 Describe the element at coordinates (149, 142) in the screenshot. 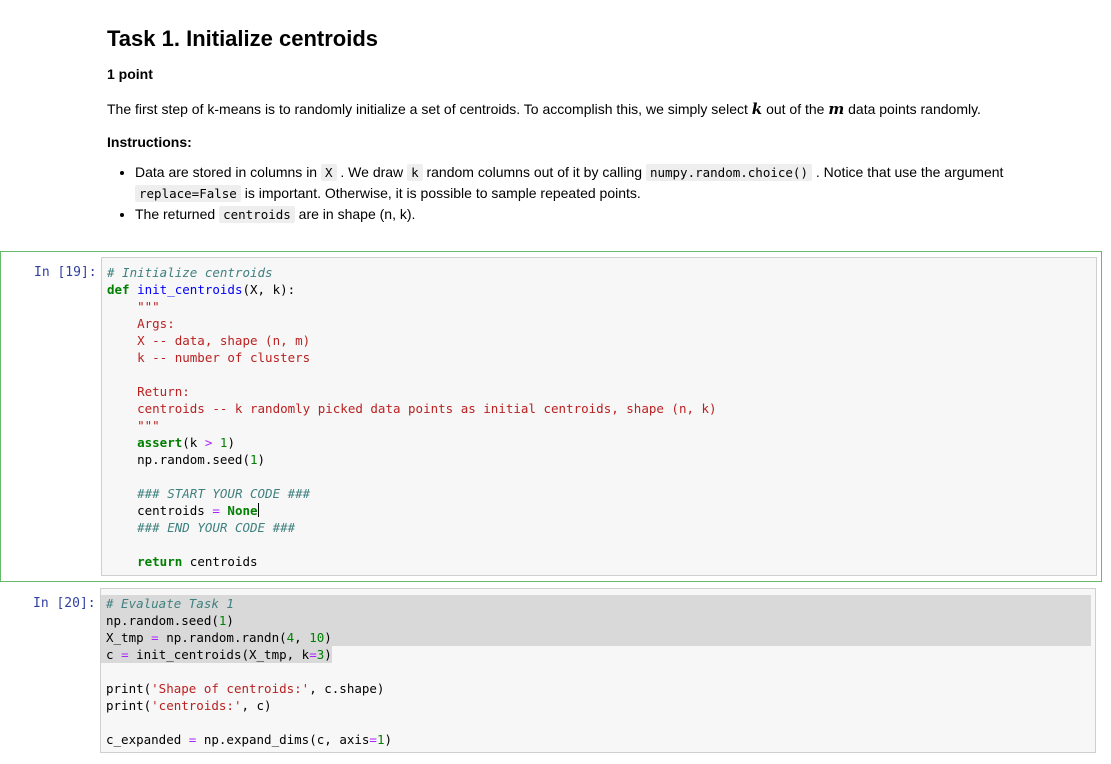

I see `instructions-heading: Instructions:` at that location.